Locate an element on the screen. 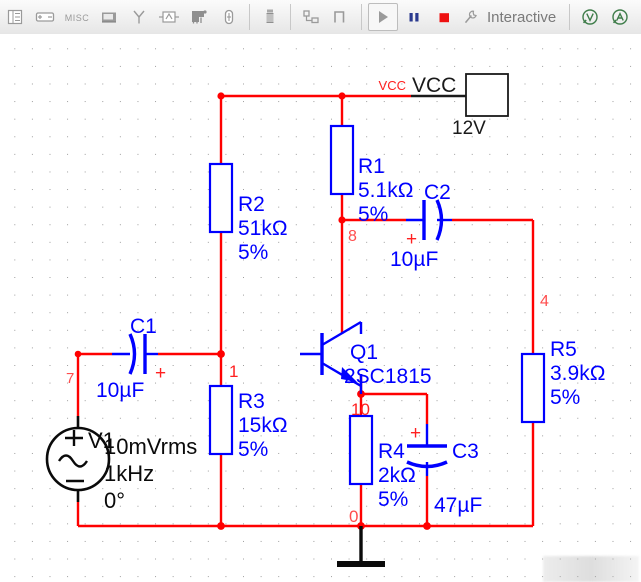 The height and width of the screenshot is (582, 641). junction-node8 is located at coordinates (342, 220).